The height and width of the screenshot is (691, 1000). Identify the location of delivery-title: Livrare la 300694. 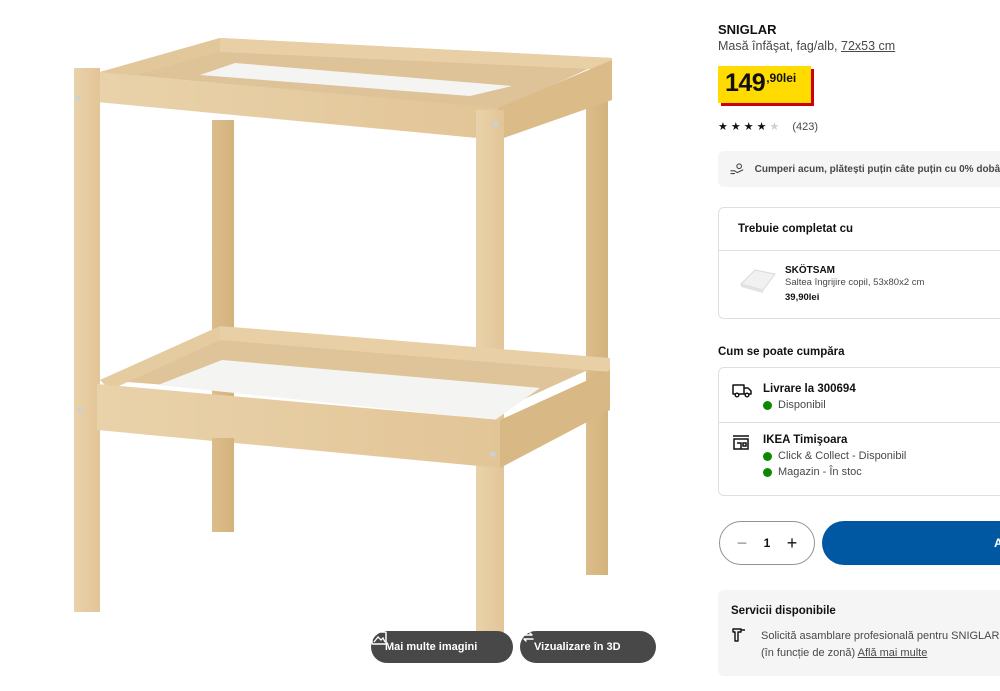
(809, 389).